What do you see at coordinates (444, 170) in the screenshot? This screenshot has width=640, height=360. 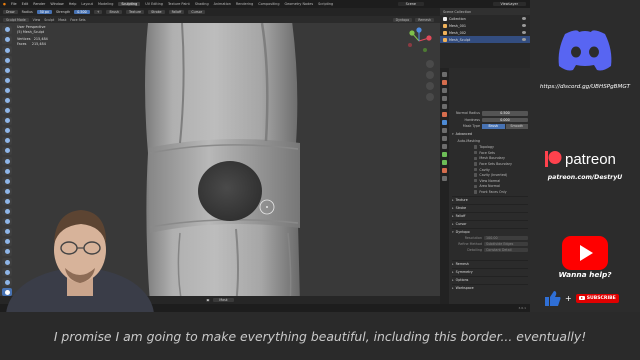 I see `material-tab-icon` at bounding box center [444, 170].